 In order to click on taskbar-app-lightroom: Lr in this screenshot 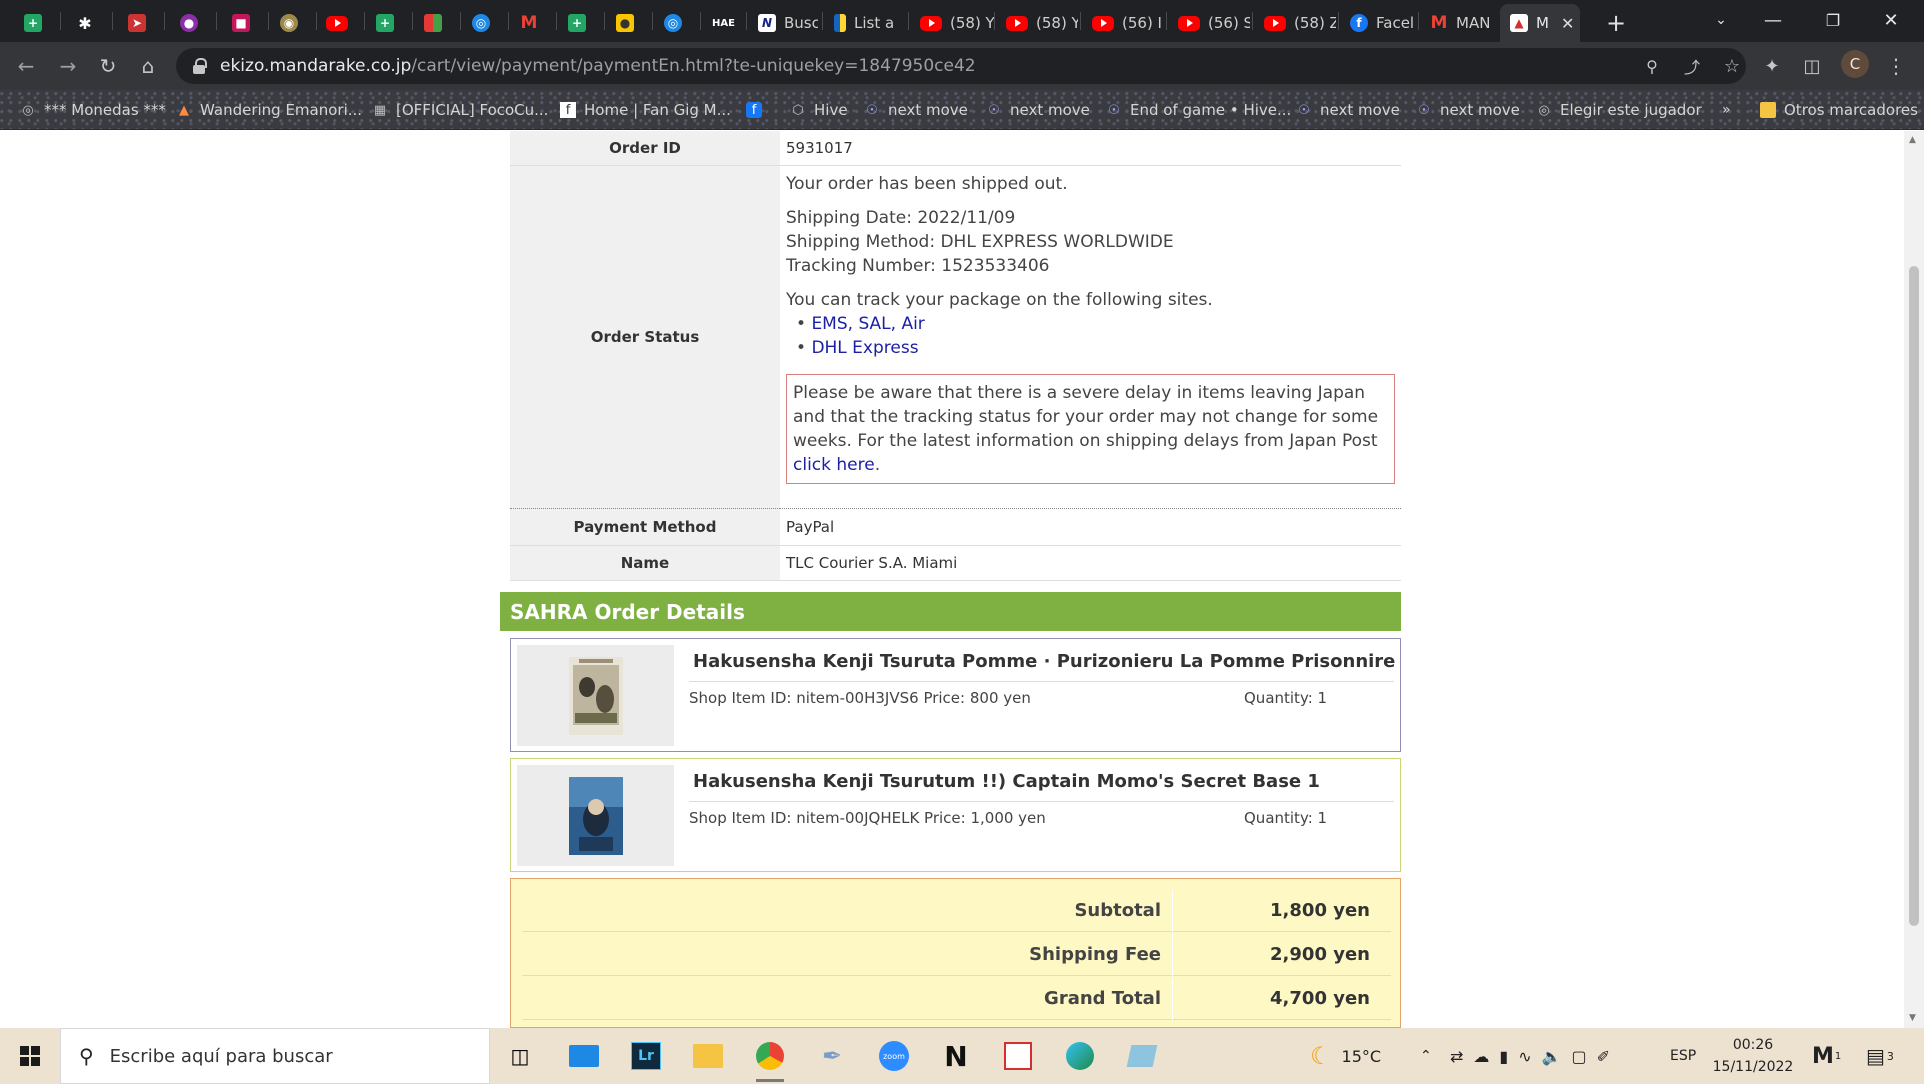, I will do `click(646, 1056)`.